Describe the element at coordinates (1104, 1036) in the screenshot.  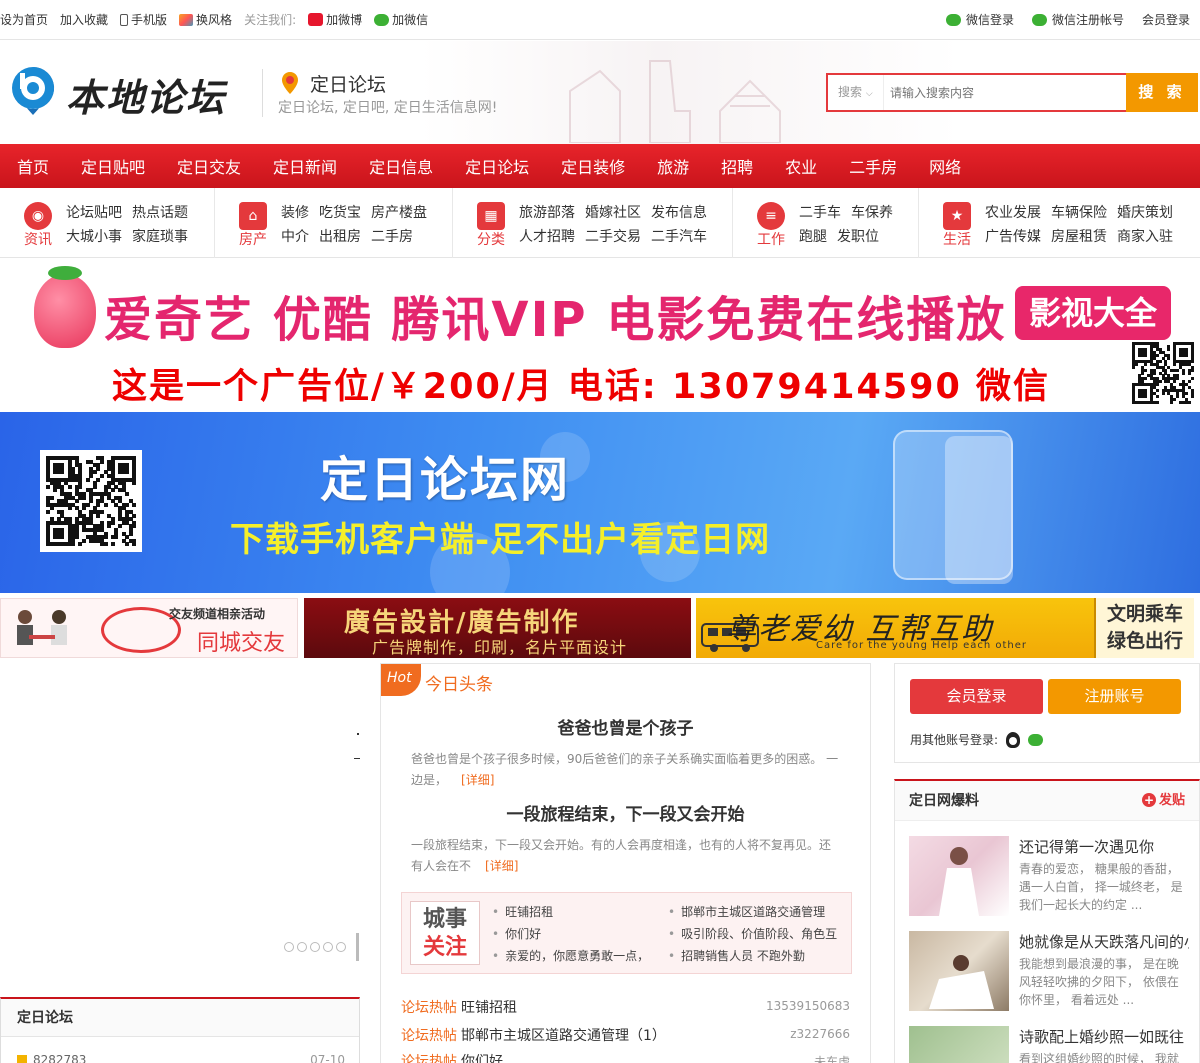
I see `baoliao-item-title: 诗歌配上婚纱照一如既往` at that location.